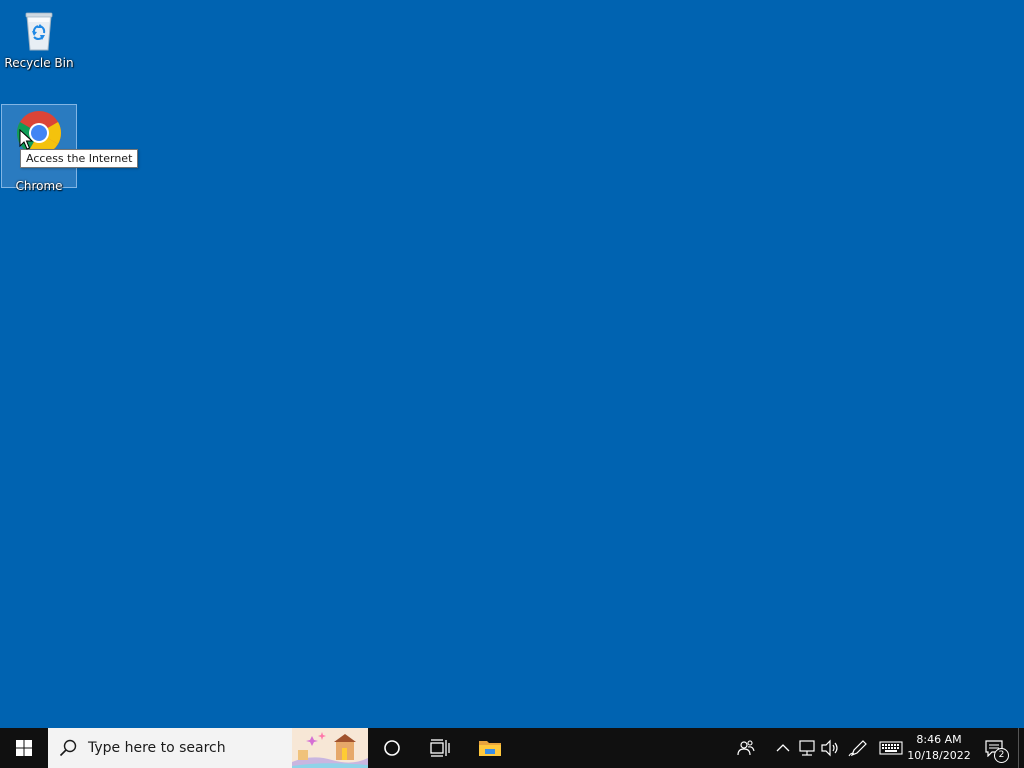 The height and width of the screenshot is (768, 1024). I want to click on chevron-up-icon, so click(783, 748).